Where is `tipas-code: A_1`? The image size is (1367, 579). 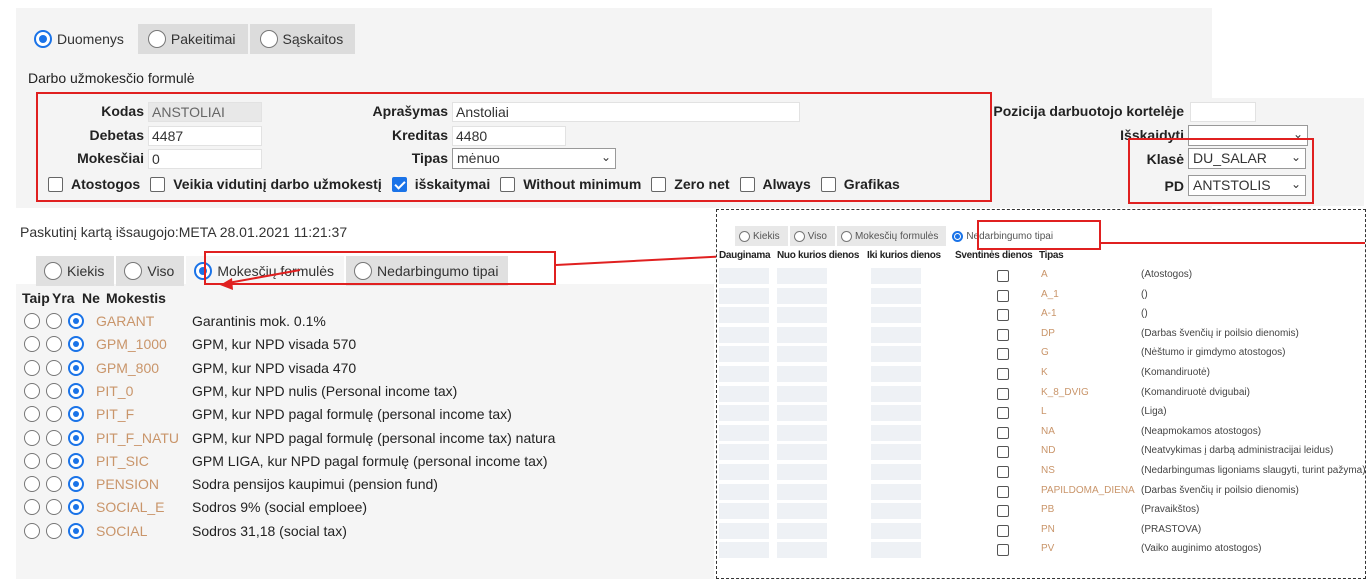
tipas-code: A_1 is located at coordinates (1050, 294).